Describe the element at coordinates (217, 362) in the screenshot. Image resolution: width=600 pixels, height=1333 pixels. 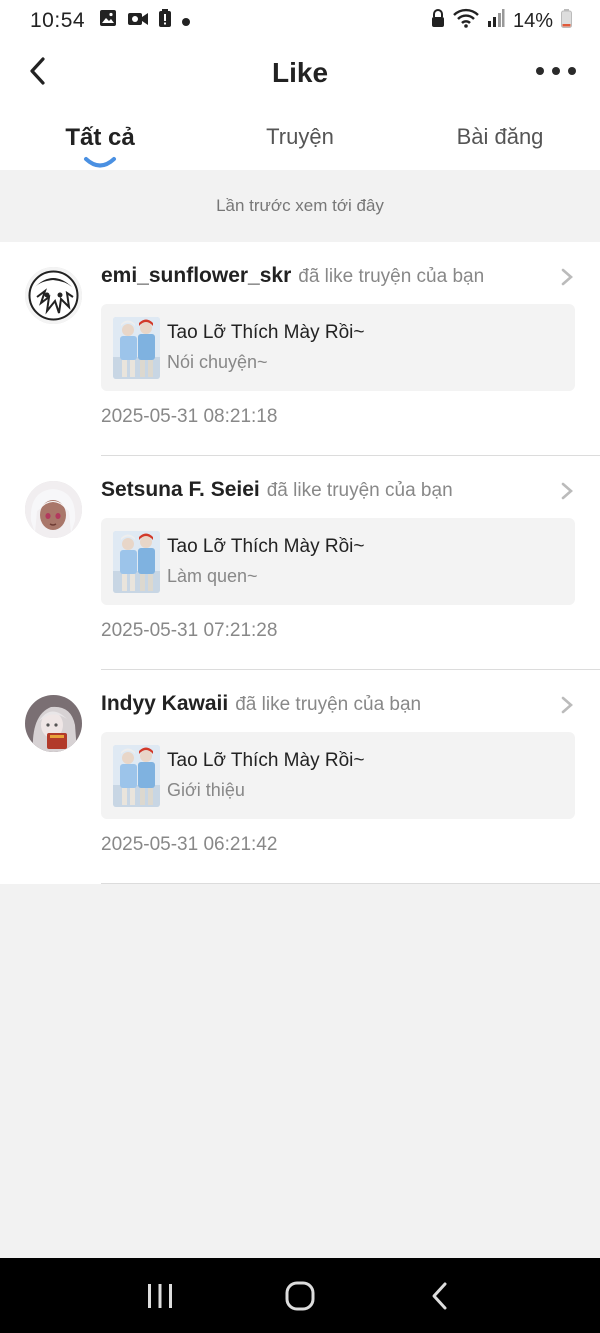
I see `story-chapter: Nói chuyện~` at that location.